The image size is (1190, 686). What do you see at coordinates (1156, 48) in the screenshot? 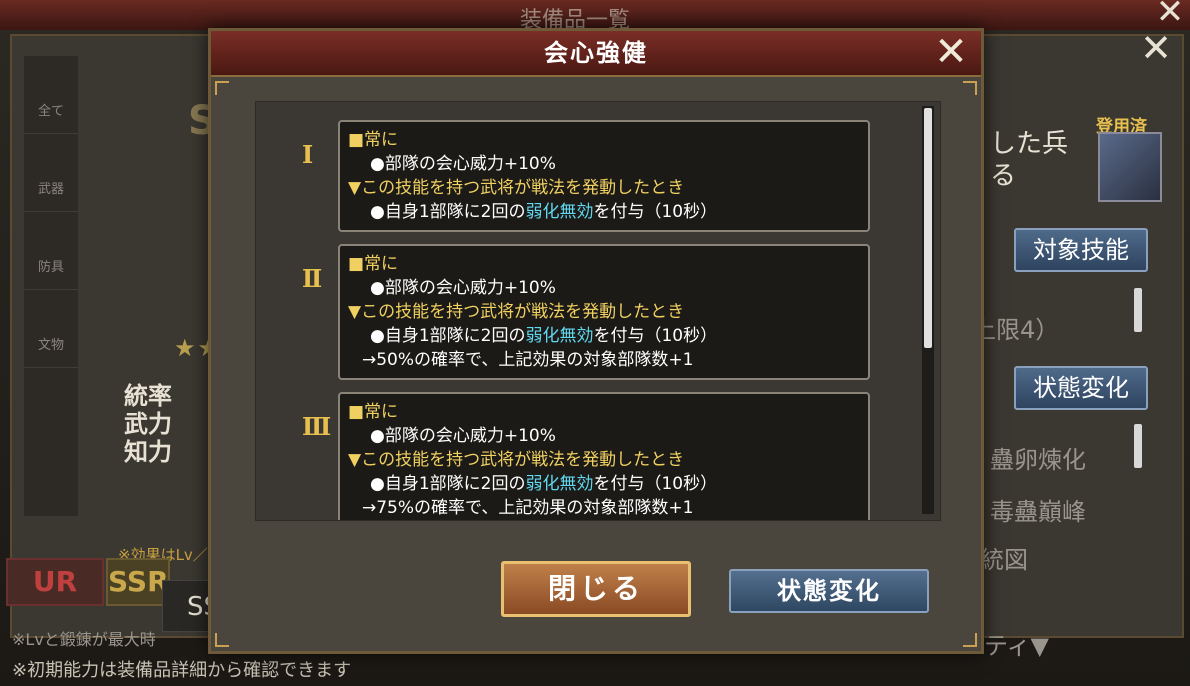
I see `panel-close-icon: ✕` at bounding box center [1156, 48].